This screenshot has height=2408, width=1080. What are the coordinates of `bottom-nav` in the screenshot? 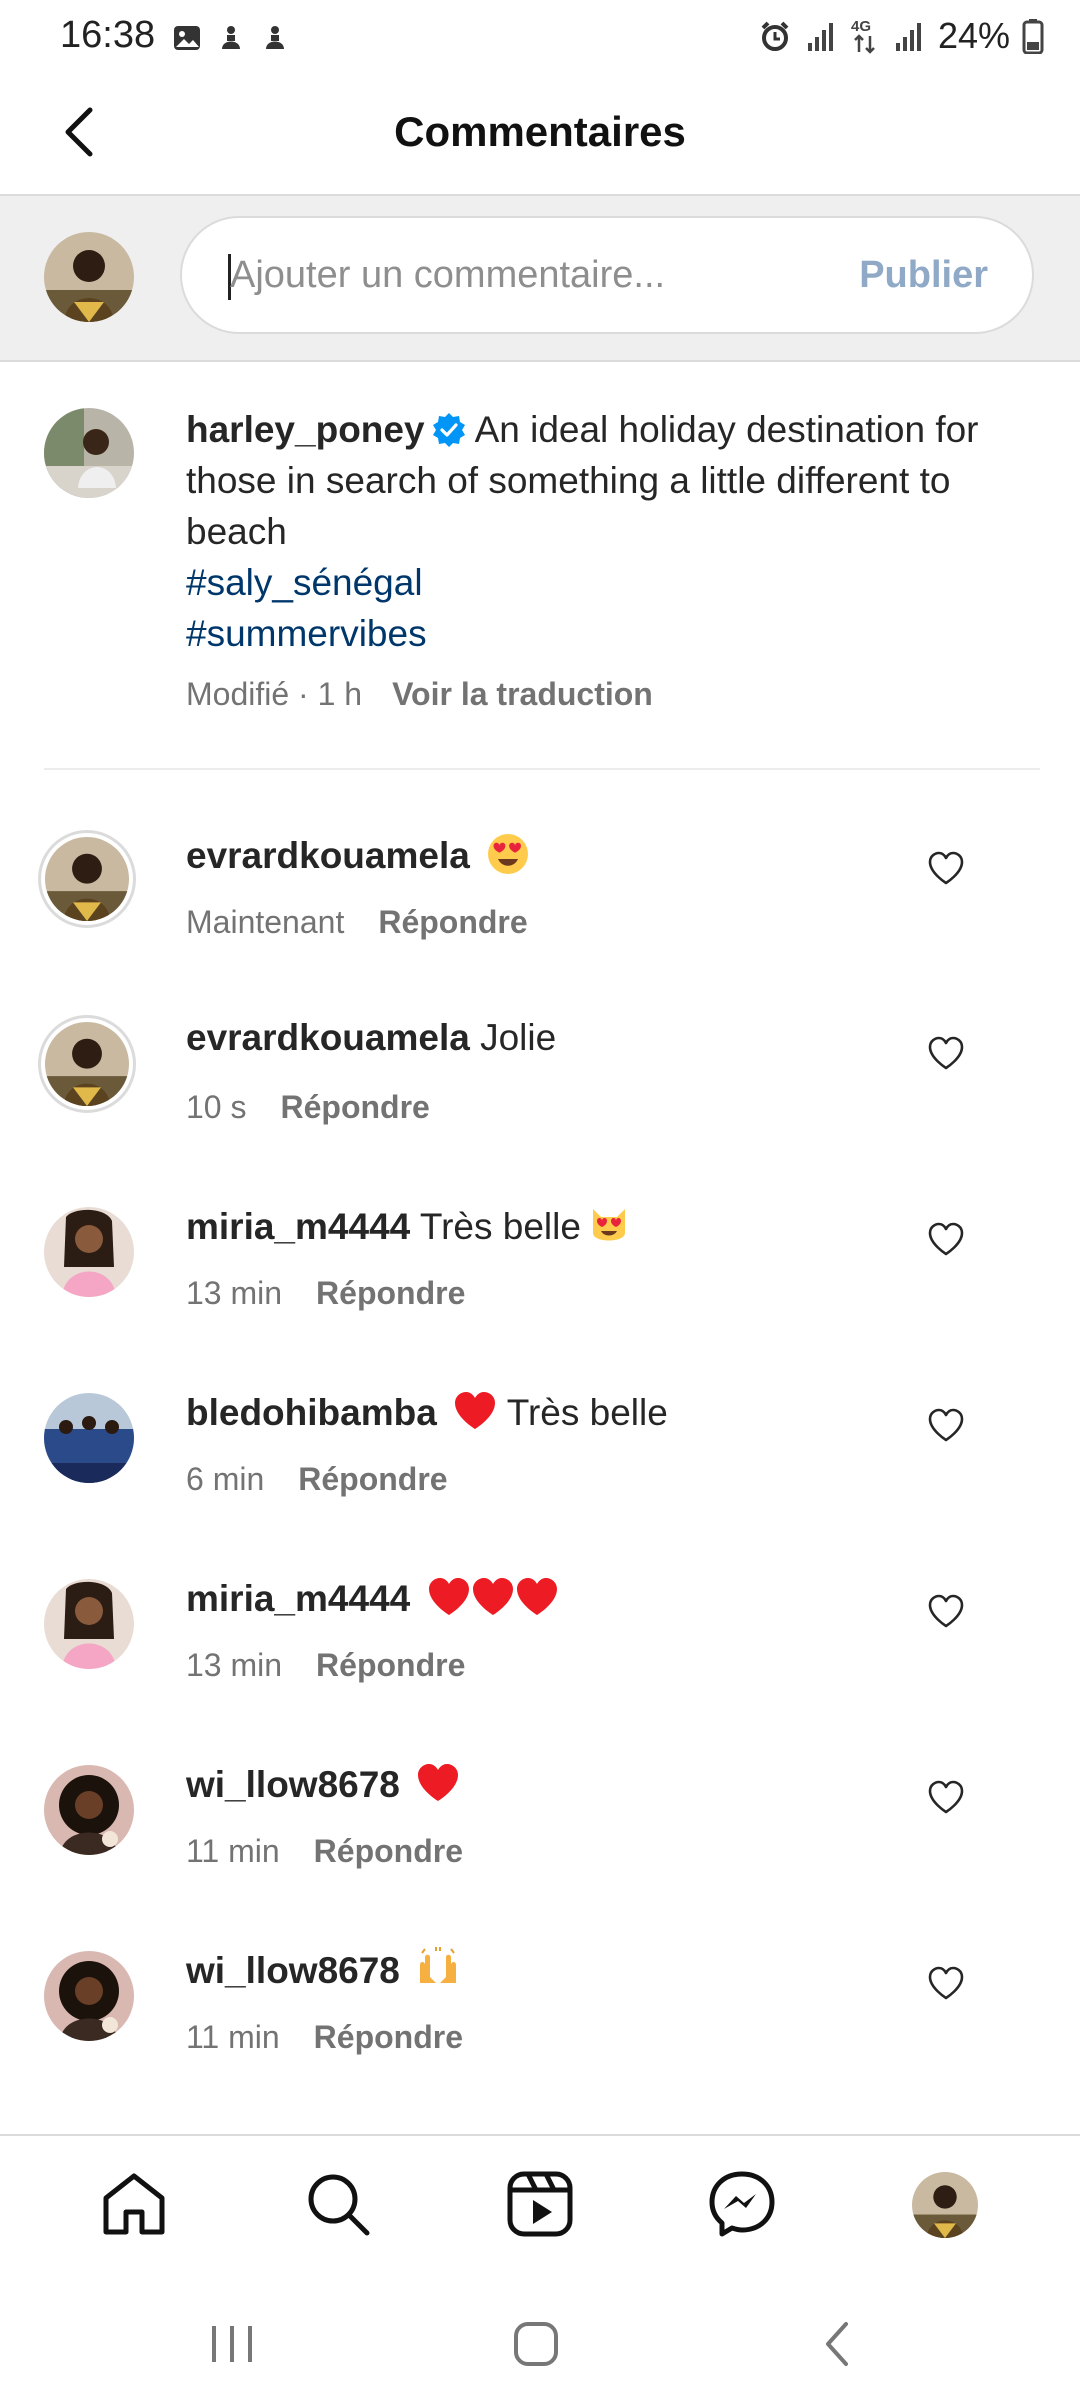 It's located at (540, 2209).